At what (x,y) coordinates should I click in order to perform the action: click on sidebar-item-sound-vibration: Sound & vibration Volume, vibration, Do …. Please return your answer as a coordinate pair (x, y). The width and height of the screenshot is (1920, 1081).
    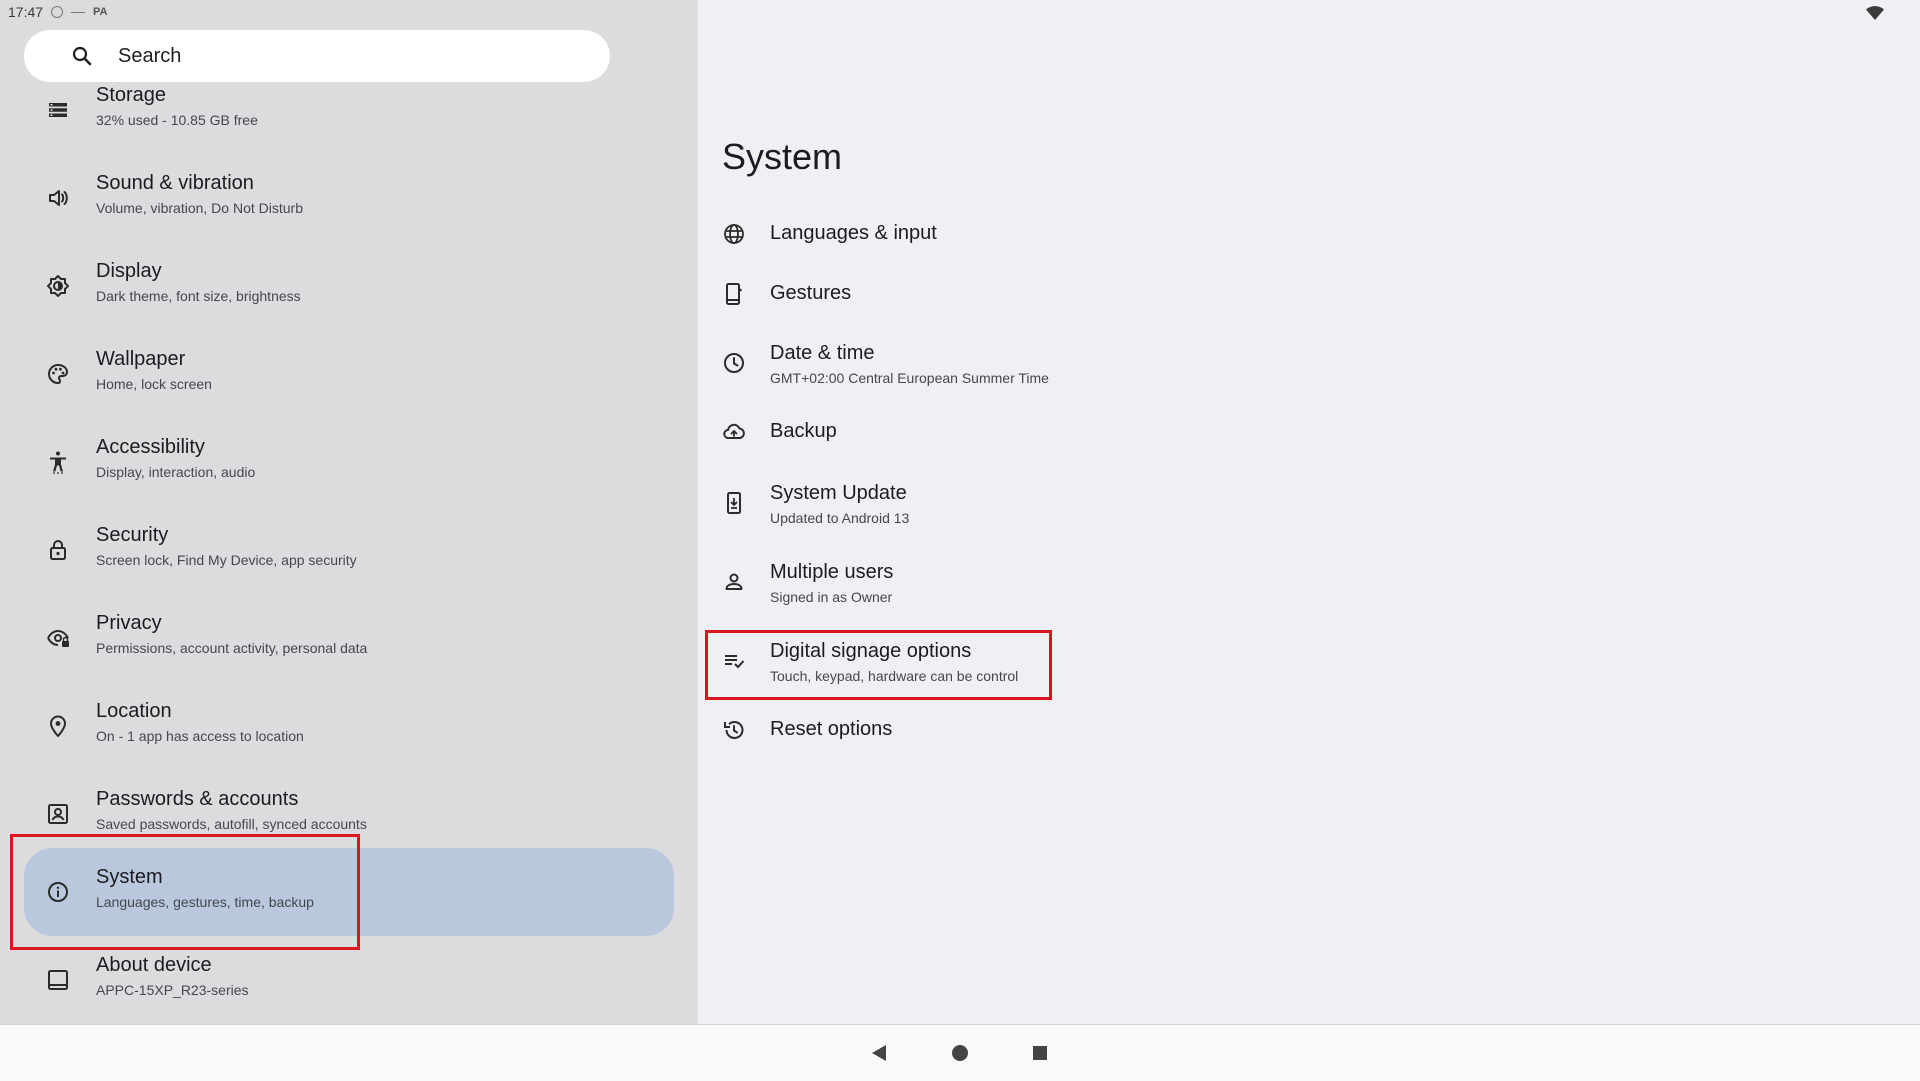
    Looking at the image, I should click on (349, 198).